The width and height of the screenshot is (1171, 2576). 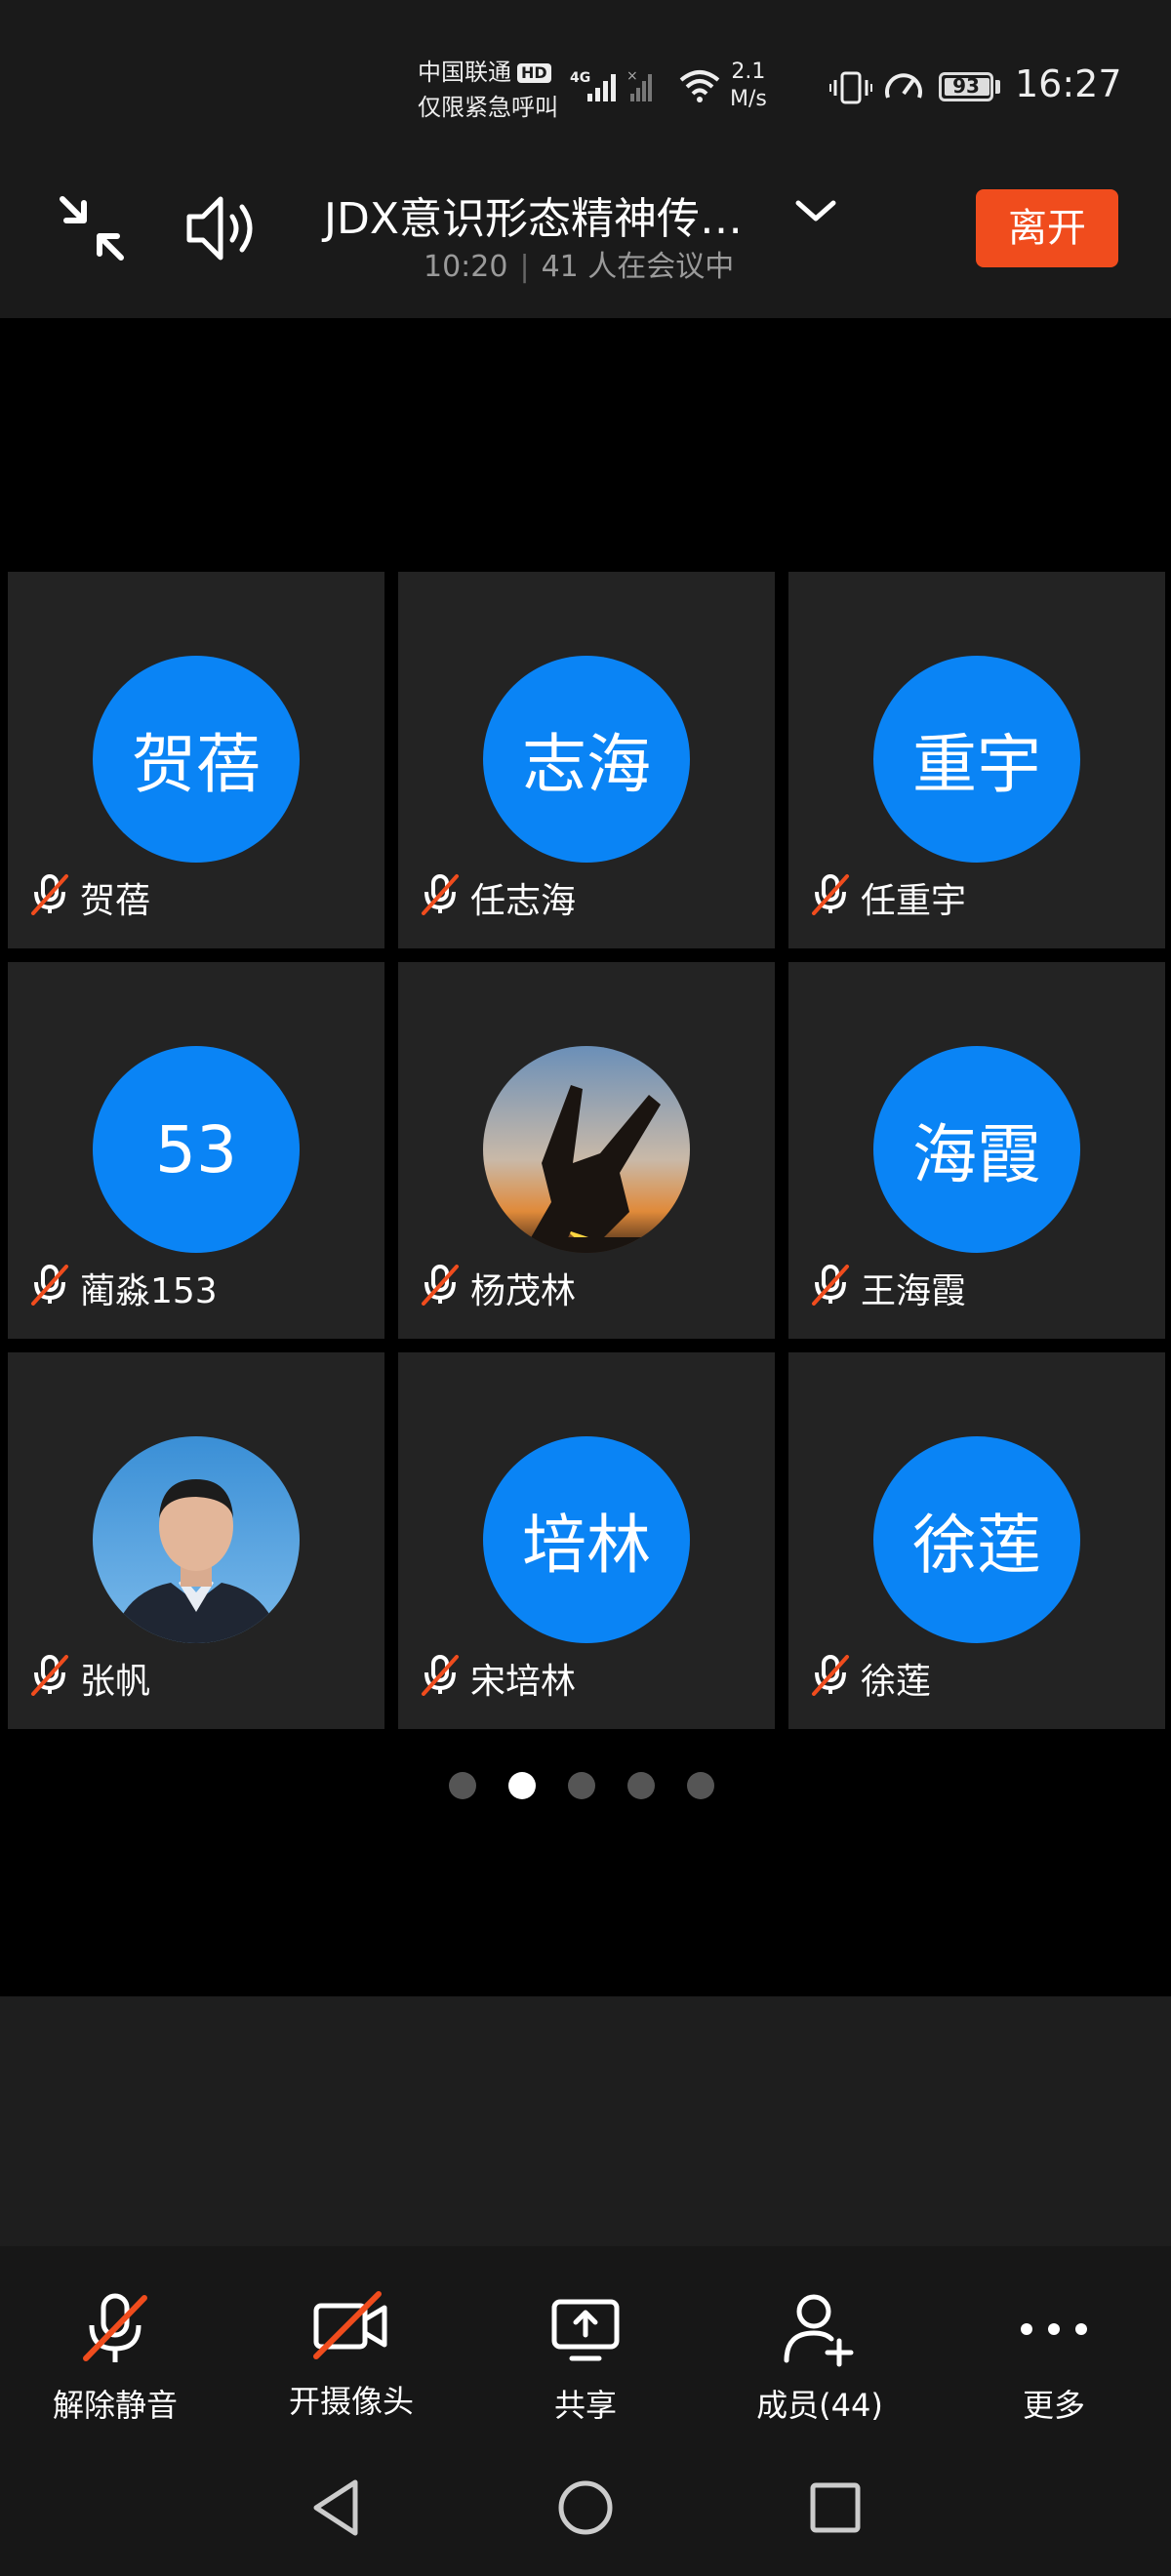 I want to click on avatar: 徐莲, so click(x=976, y=1539).